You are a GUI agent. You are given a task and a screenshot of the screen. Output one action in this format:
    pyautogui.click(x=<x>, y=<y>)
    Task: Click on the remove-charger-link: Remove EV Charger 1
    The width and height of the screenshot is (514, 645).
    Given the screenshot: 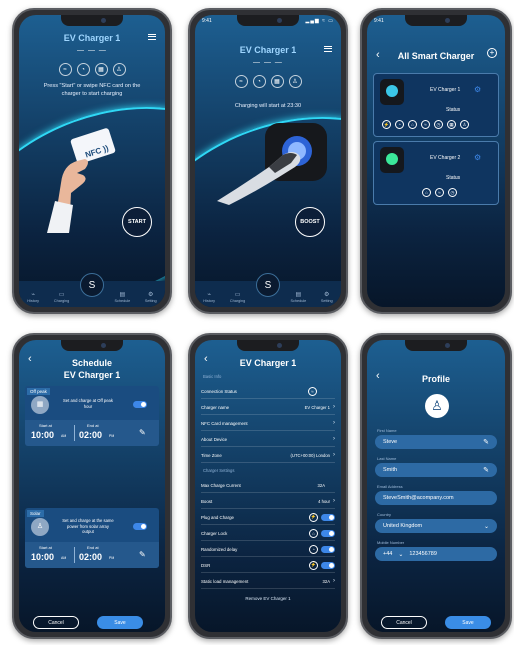 What is the action you would take?
    pyautogui.click(x=268, y=598)
    